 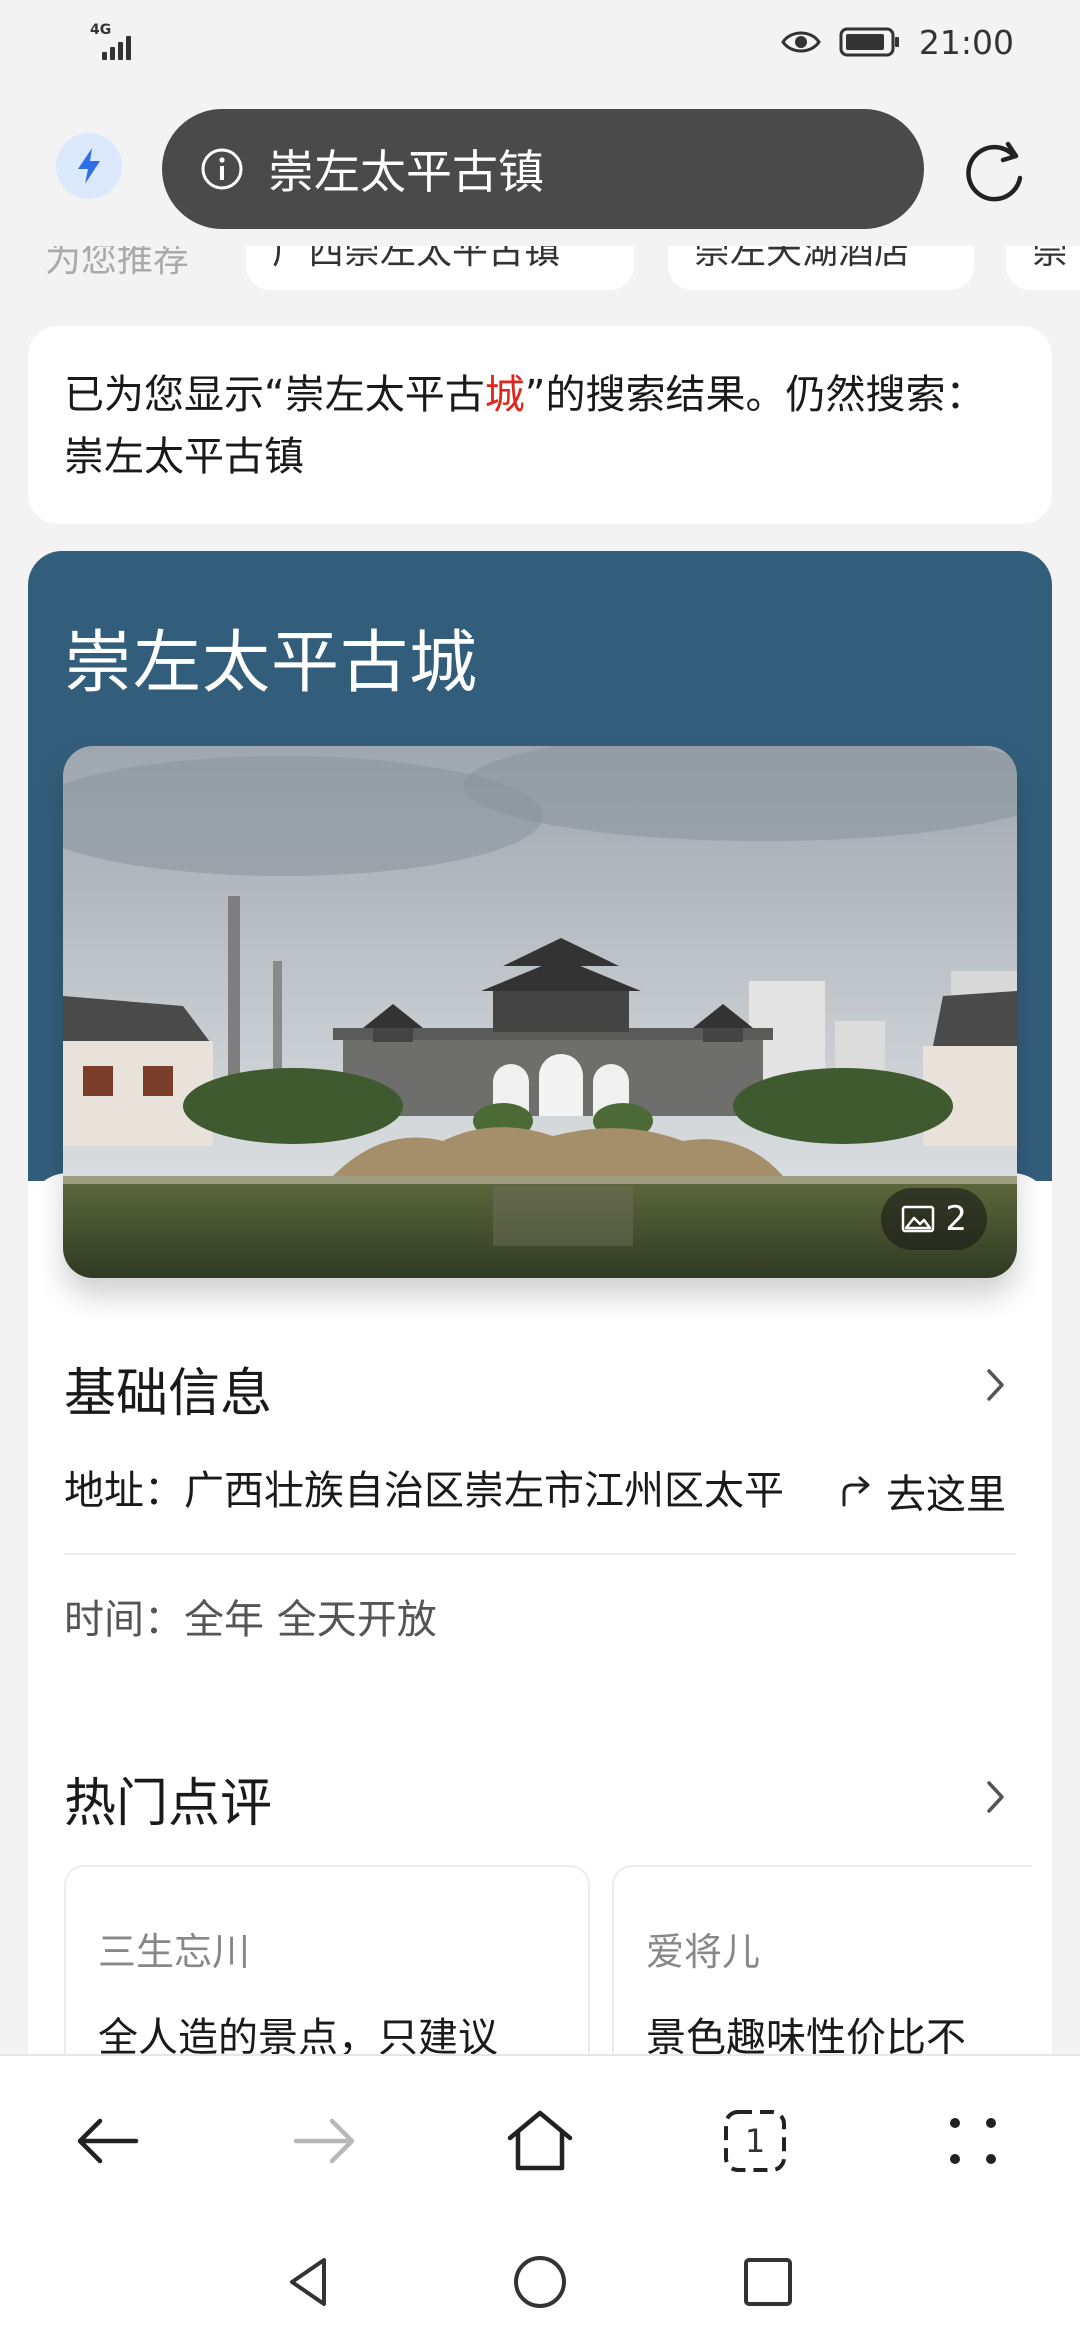 I want to click on home-icon, so click(x=540, y=2140).